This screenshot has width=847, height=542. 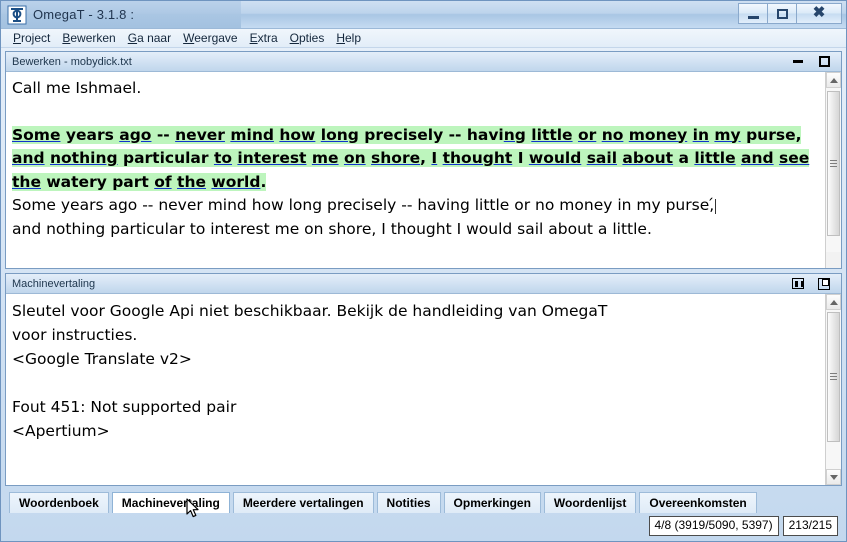 I want to click on menu-item-project: Project, so click(x=31, y=38).